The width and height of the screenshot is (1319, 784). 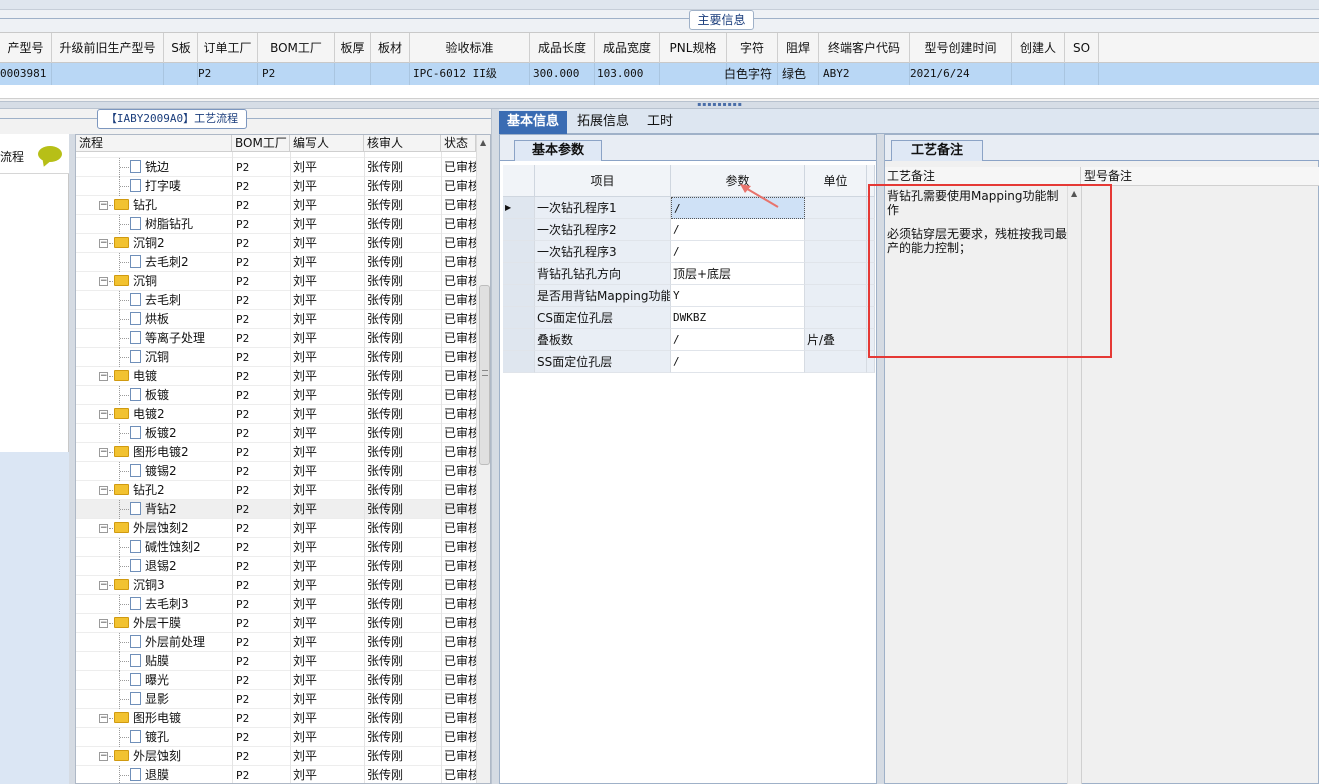 I want to click on table-row: 板镀 P2 刘平 张传刚 已审核, so click(x=276, y=395).